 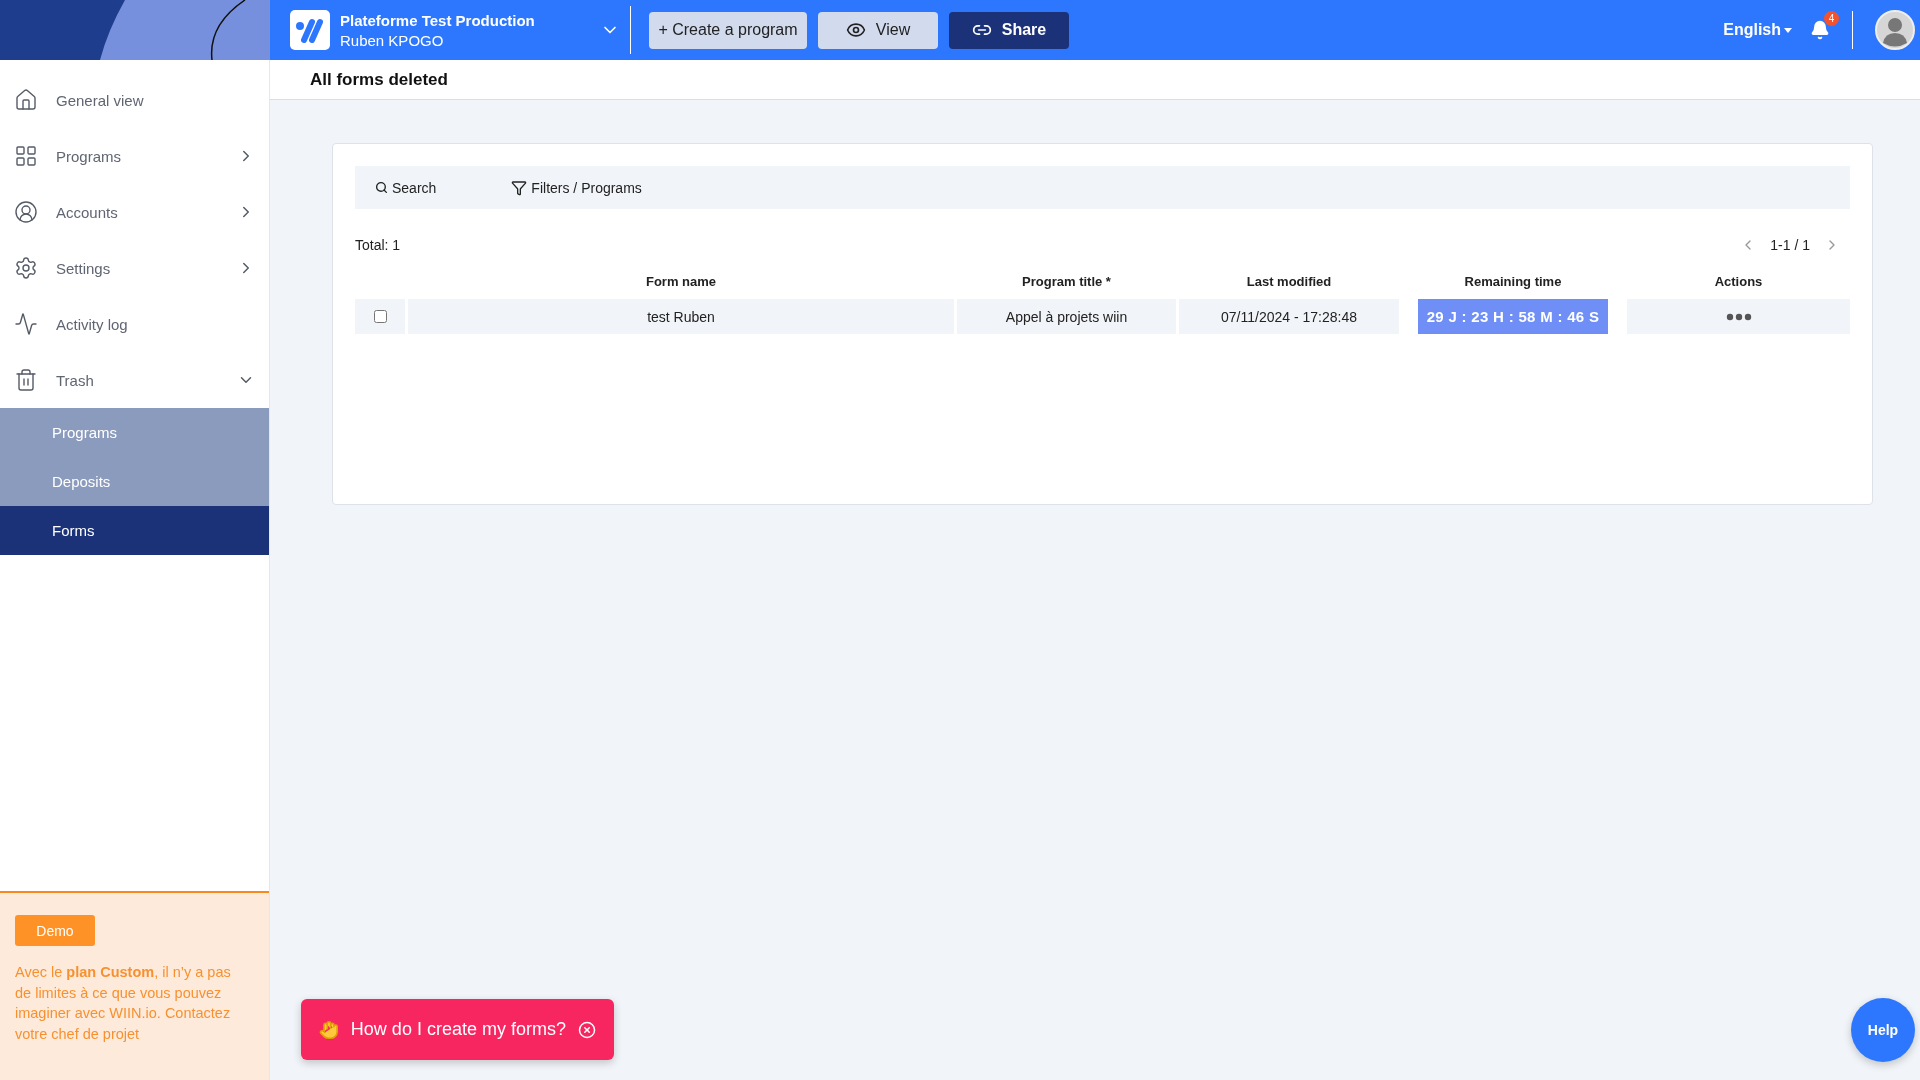 I want to click on settings-icon, so click(x=26, y=268).